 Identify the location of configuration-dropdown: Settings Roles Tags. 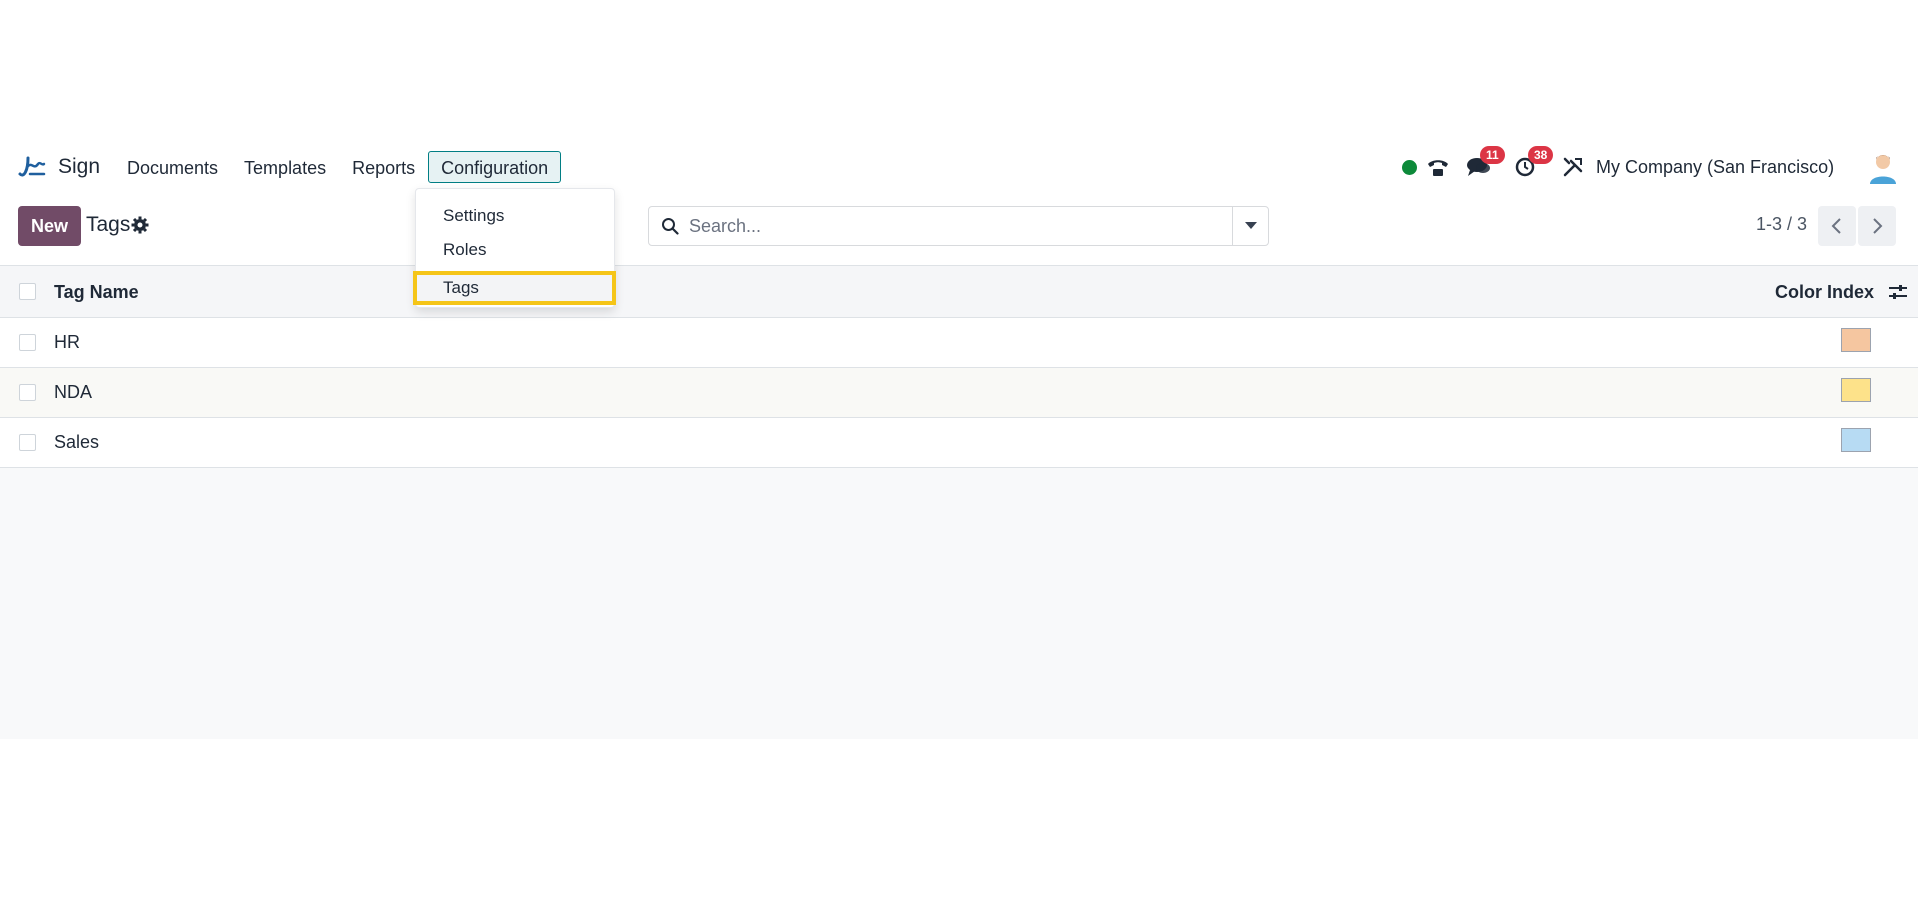
(514, 248).